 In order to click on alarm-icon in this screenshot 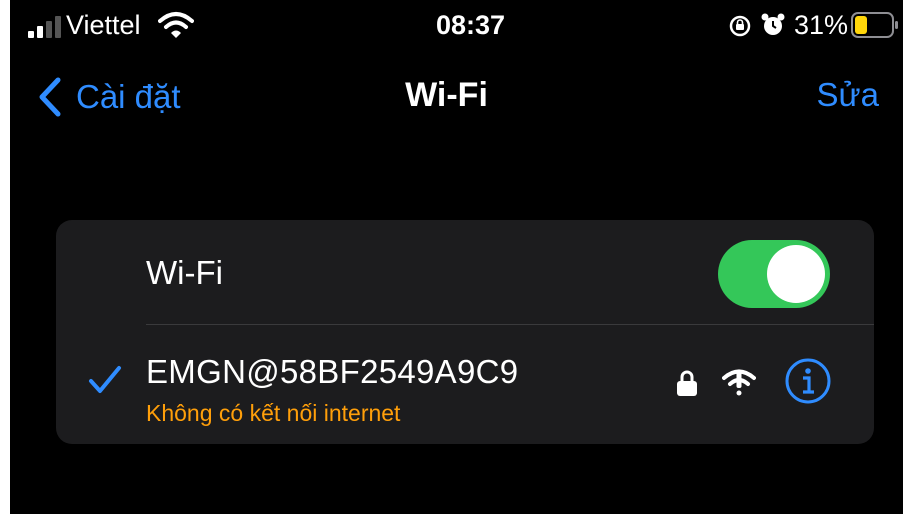, I will do `click(773, 24)`.